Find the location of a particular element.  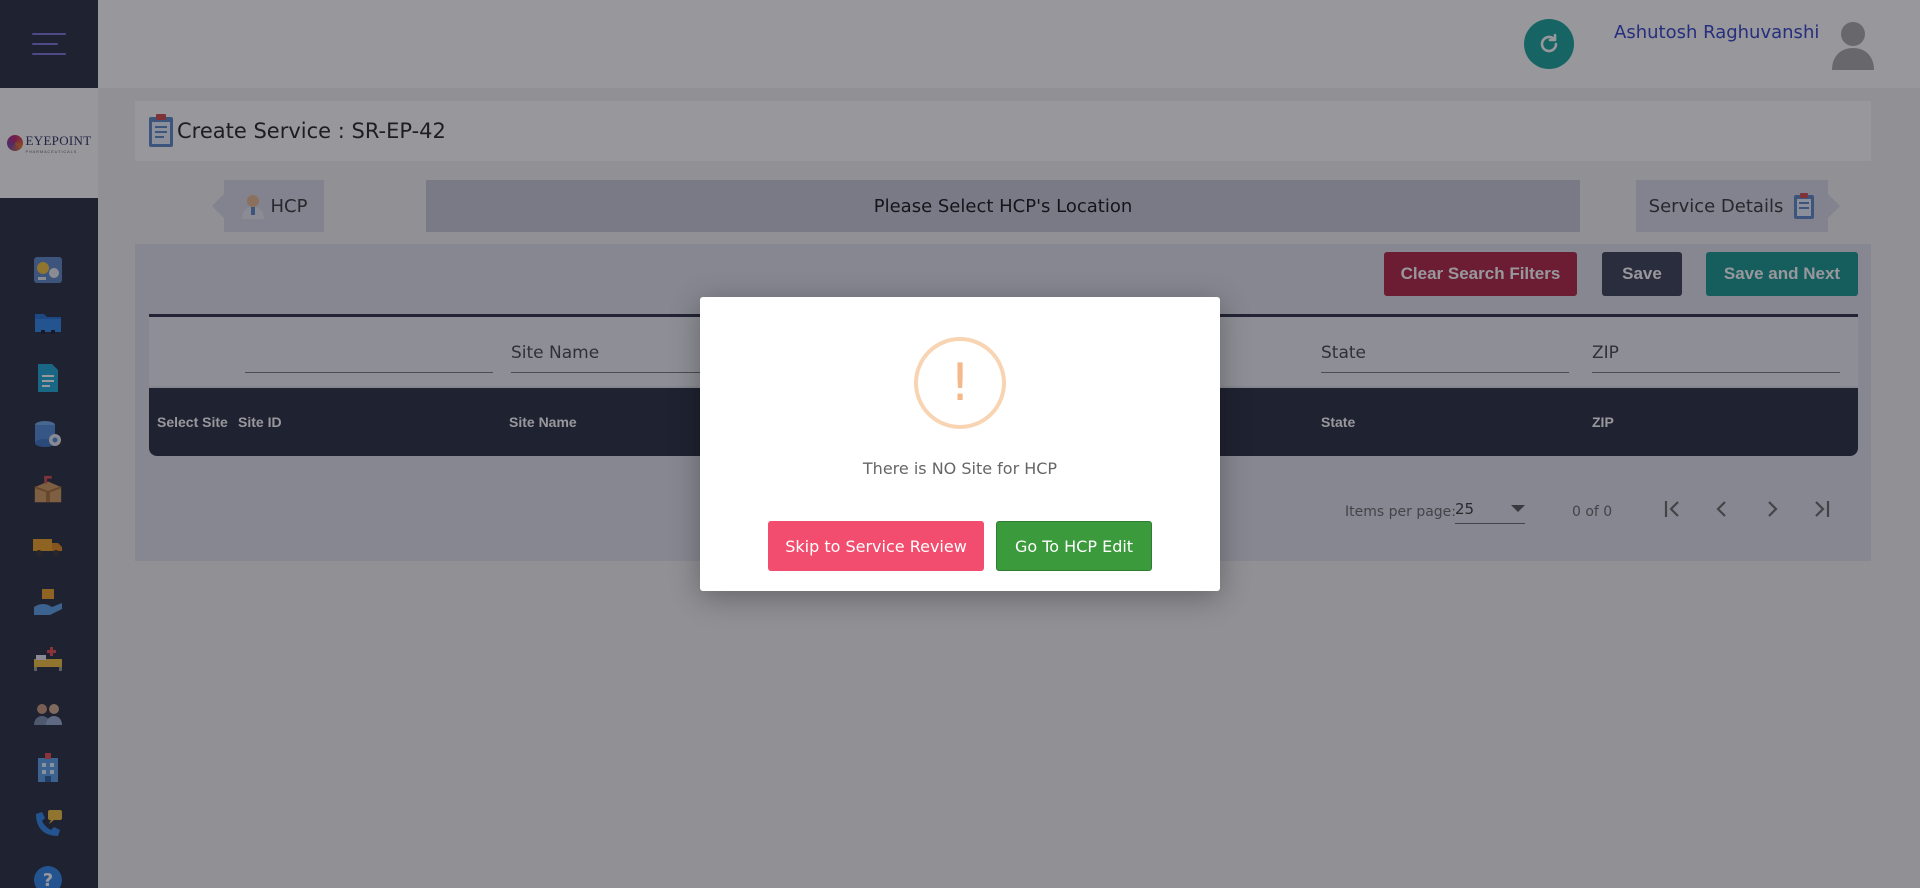

warning-icon: ! is located at coordinates (960, 383).